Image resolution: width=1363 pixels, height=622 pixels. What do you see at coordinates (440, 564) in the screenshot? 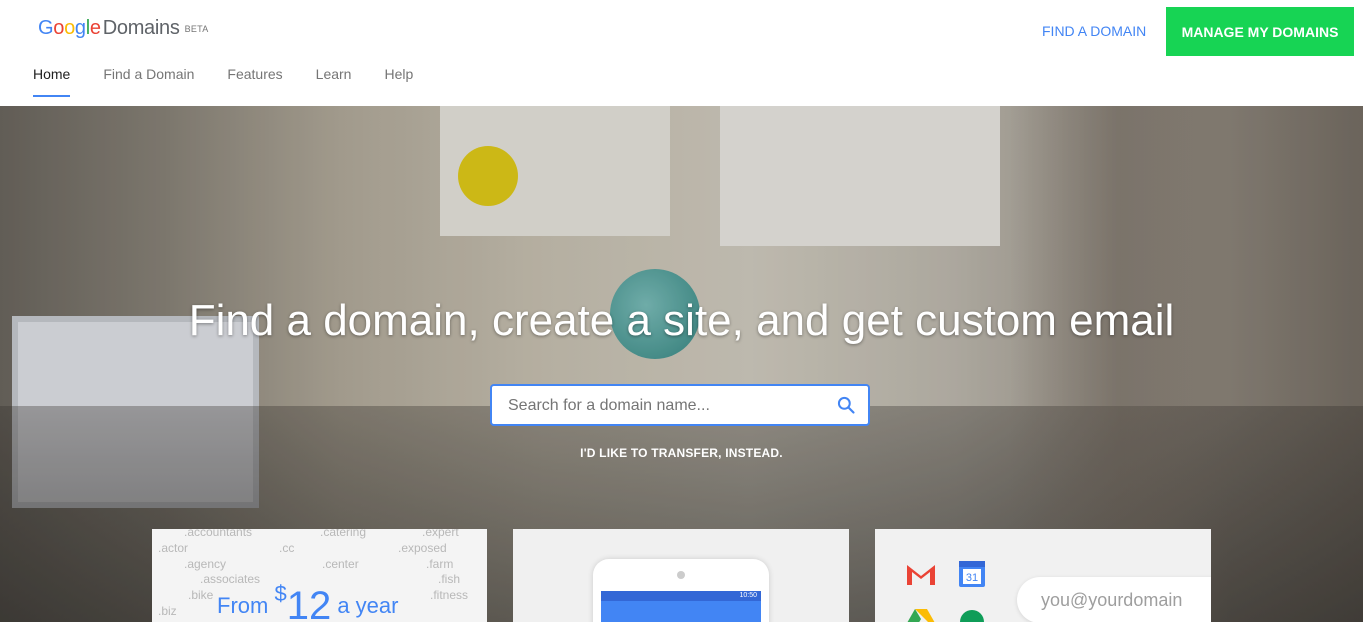
I see `tld-label: .farm` at bounding box center [440, 564].